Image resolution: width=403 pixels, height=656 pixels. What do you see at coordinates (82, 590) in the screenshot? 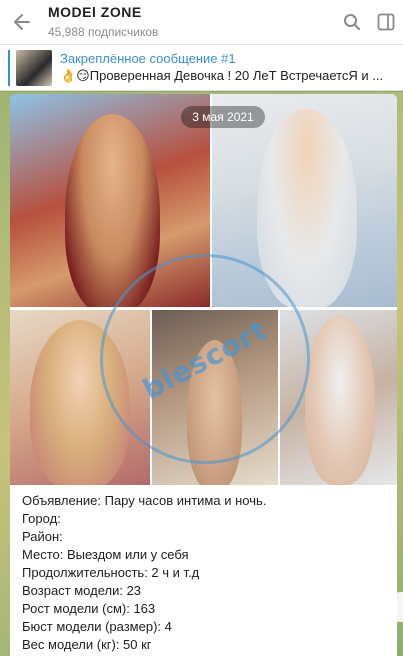
I see `message-line: Возраст модели: 23` at bounding box center [82, 590].